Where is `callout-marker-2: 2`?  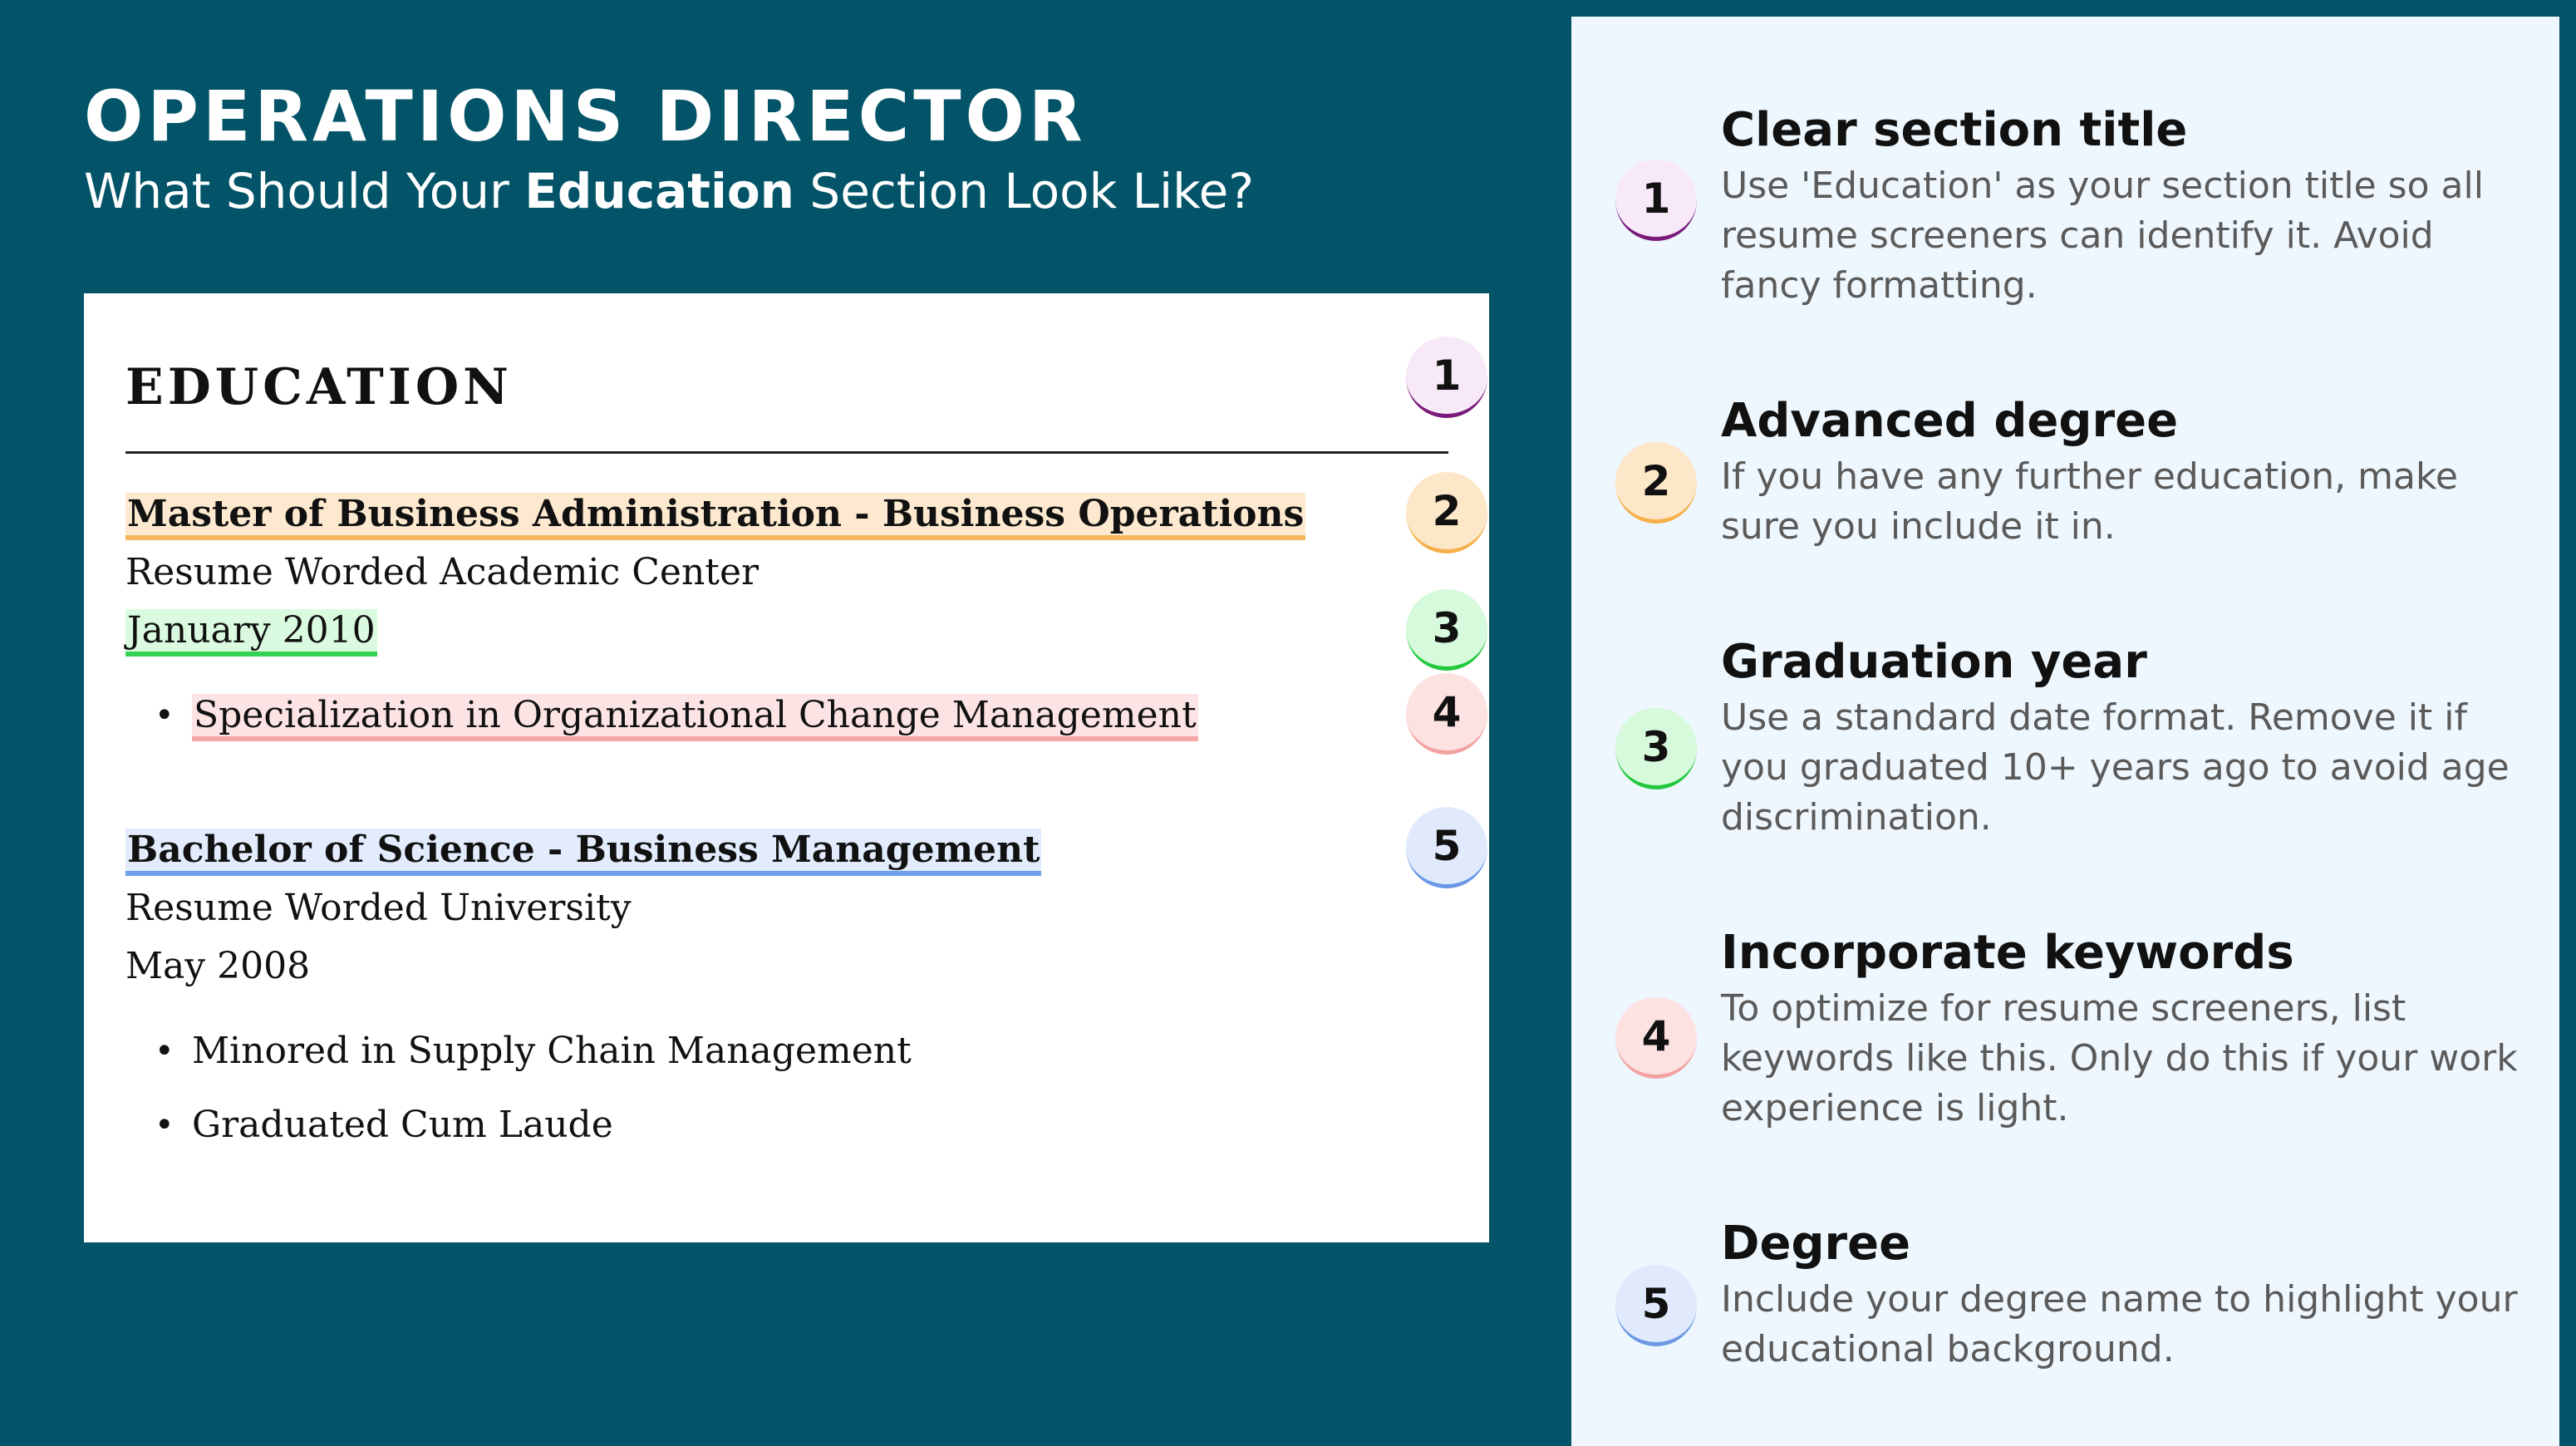 callout-marker-2: 2 is located at coordinates (1446, 512).